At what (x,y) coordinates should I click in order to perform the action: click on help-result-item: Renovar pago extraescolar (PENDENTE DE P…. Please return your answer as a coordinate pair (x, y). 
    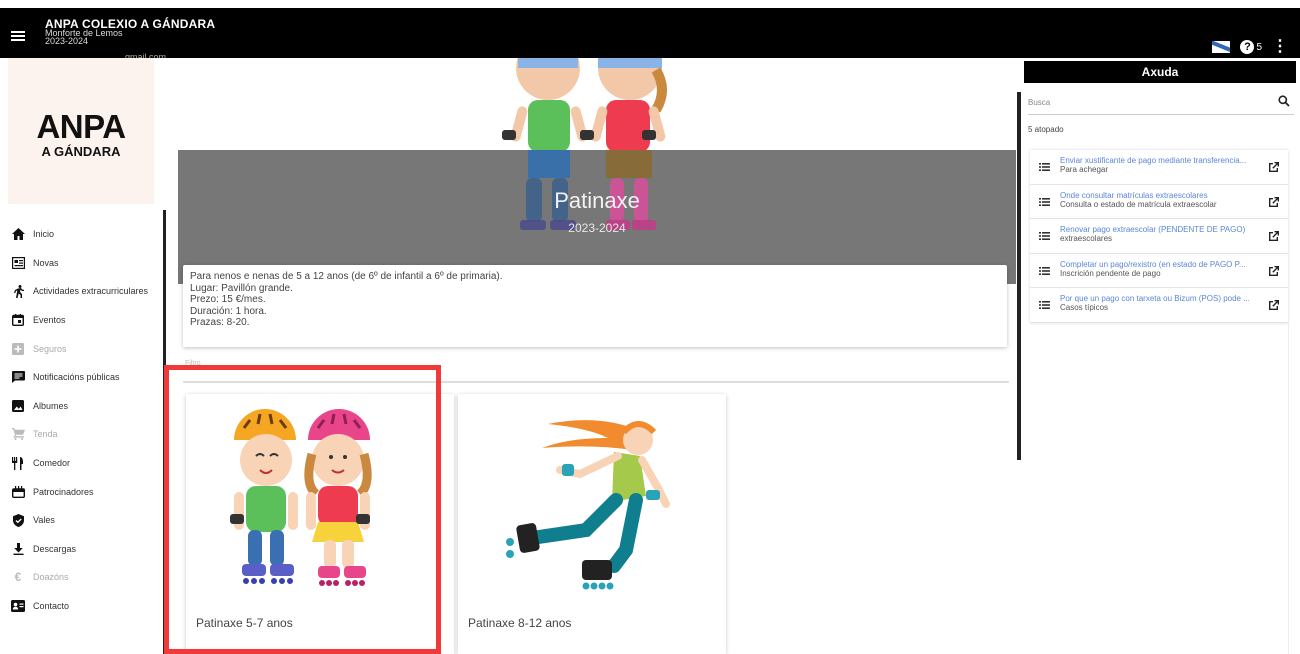
    Looking at the image, I should click on (1159, 236).